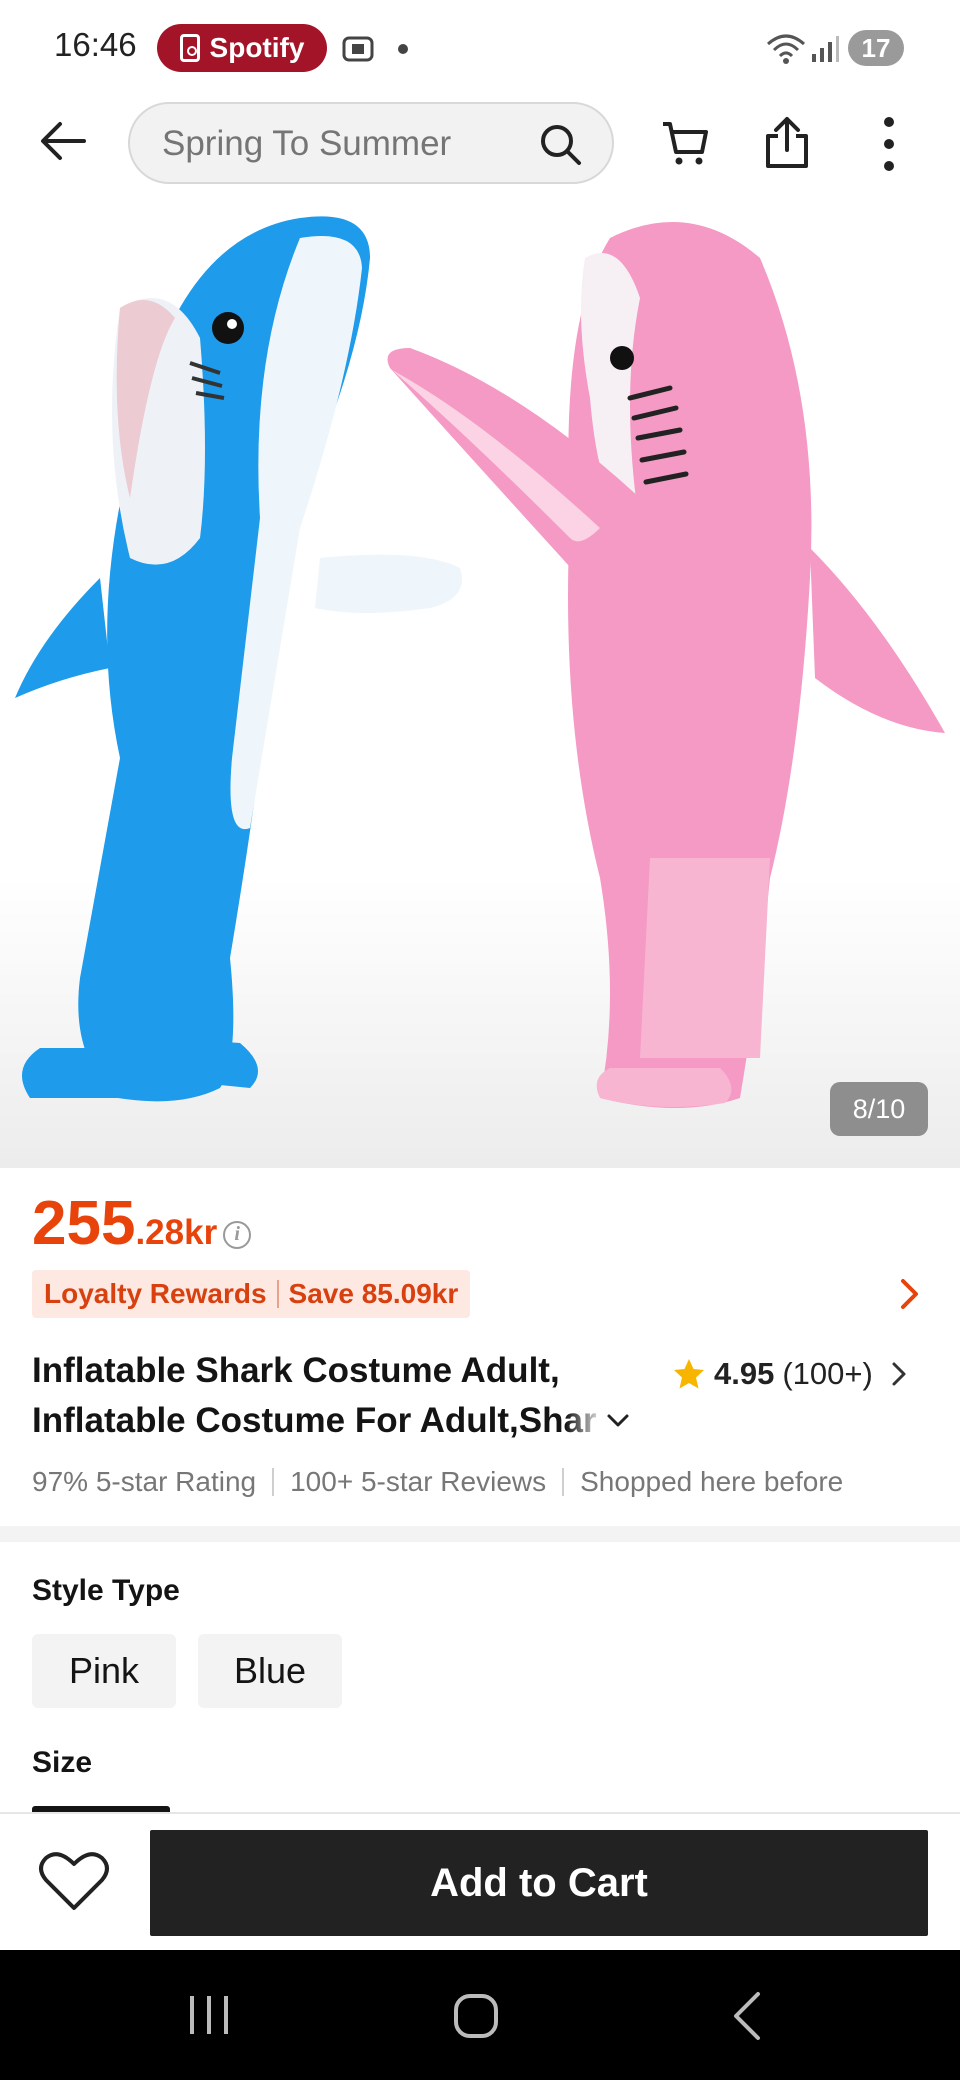  I want to click on rating-score: 4.95, so click(744, 1373).